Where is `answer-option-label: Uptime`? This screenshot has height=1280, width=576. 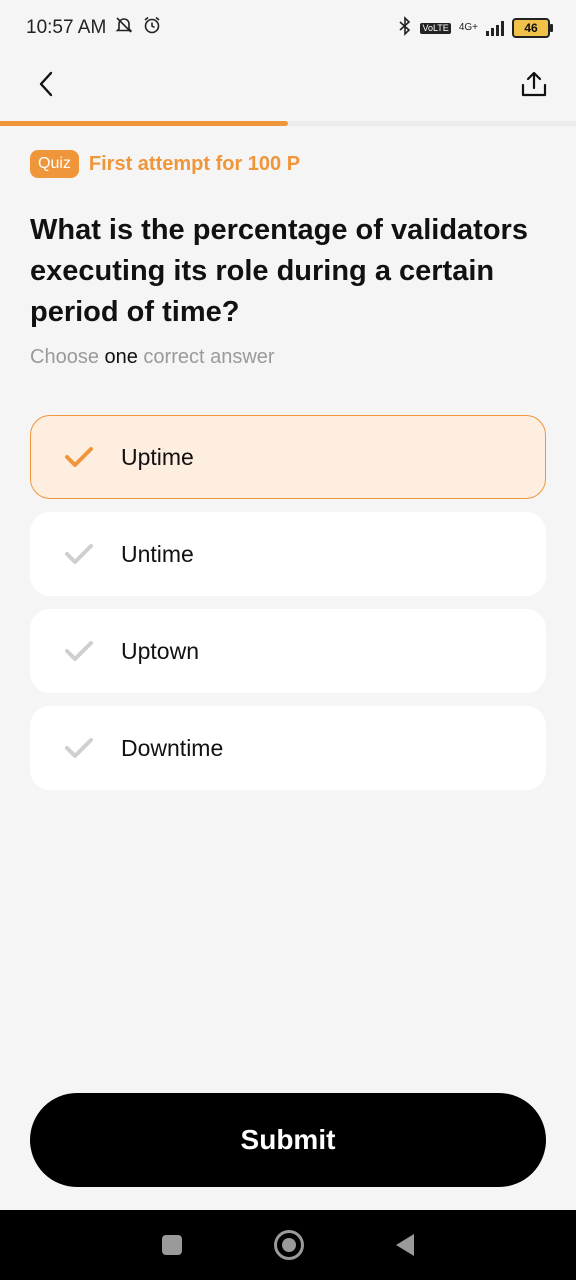
answer-option-label: Uptime is located at coordinates (157, 456).